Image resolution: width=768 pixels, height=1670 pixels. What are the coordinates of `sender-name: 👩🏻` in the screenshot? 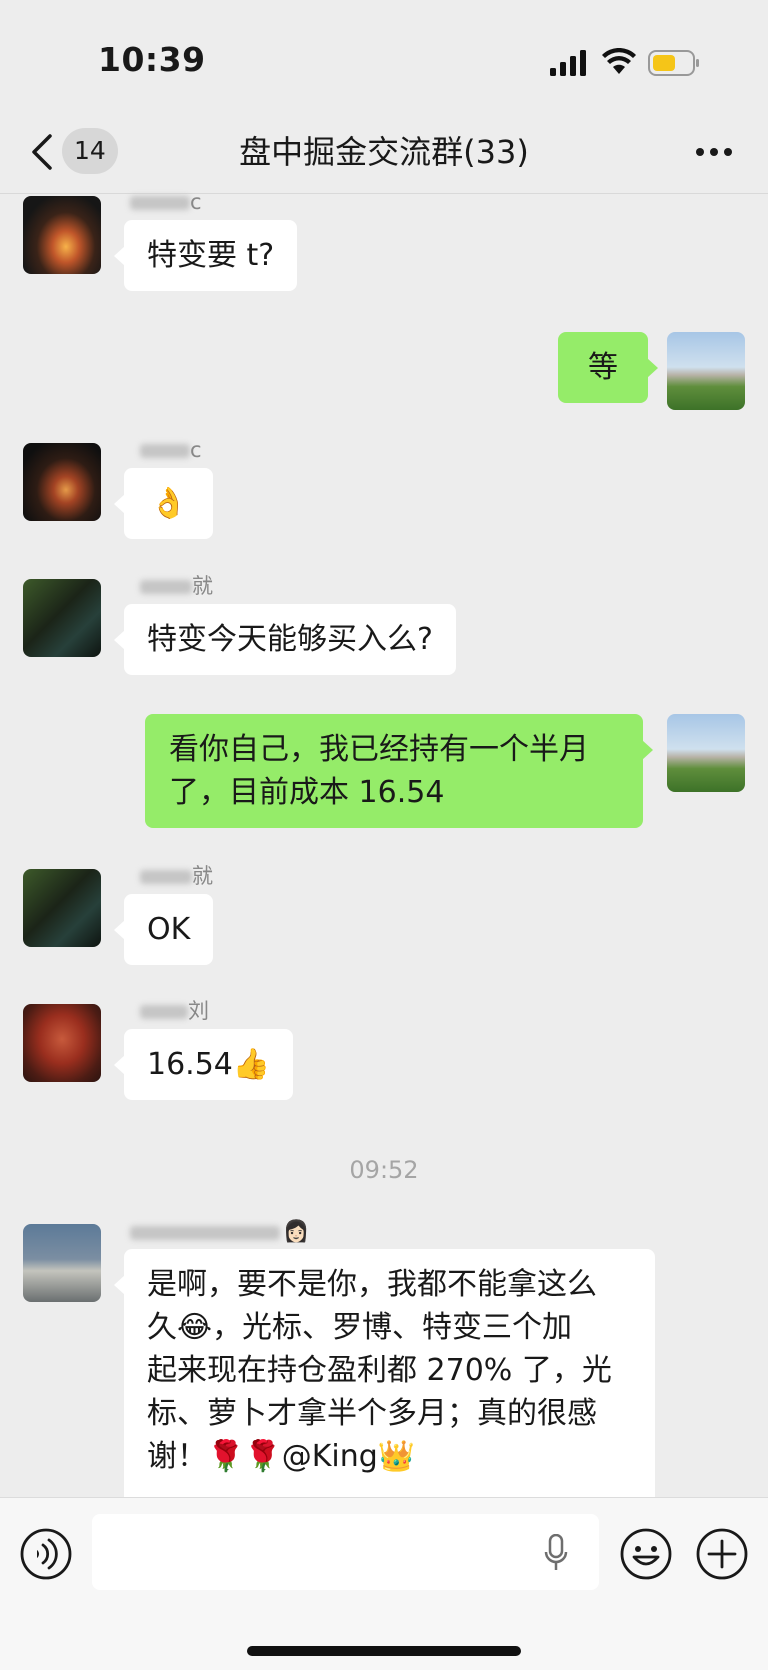 It's located at (296, 1231).